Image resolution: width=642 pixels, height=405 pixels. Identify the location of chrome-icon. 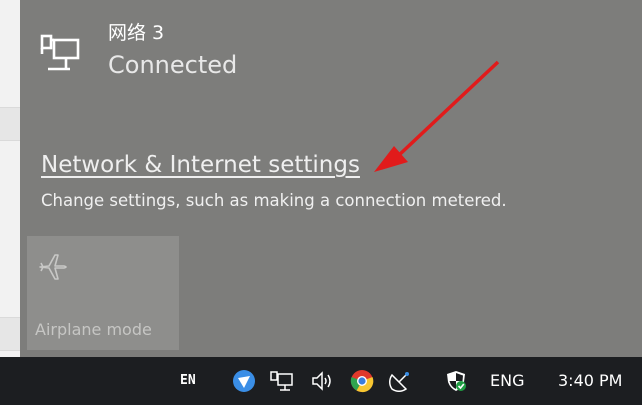
(362, 381).